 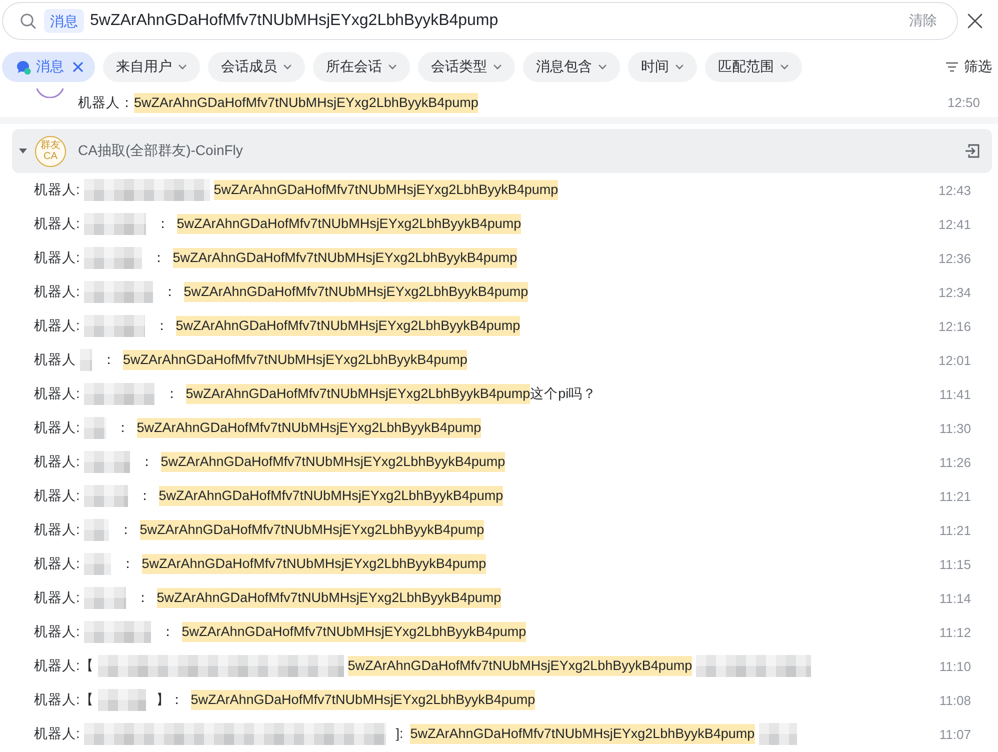 I want to click on group-title: CA抽取(全部群友)-CoinFly, so click(x=160, y=151).